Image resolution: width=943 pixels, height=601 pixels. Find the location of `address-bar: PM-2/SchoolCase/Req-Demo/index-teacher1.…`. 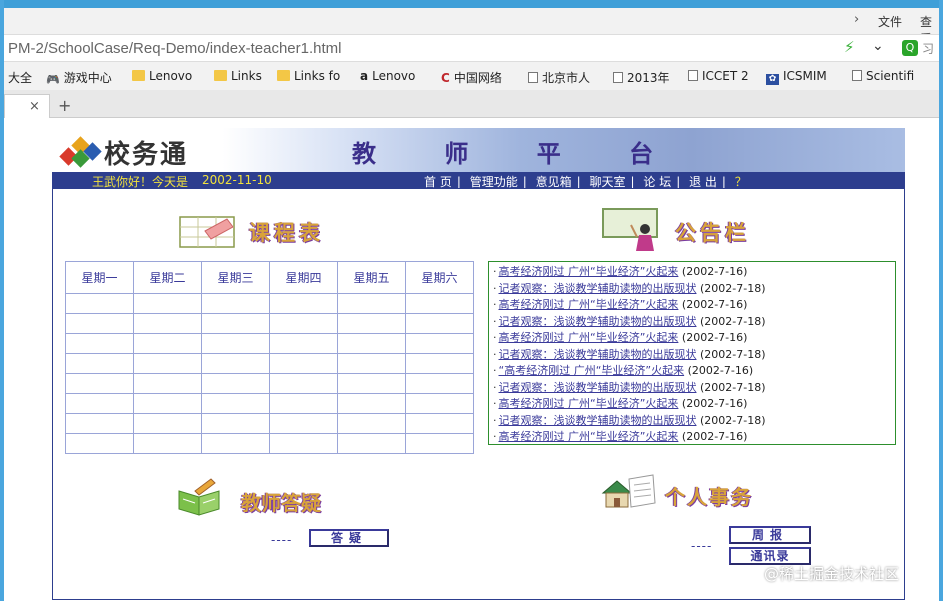

address-bar: PM-2/SchoolCase/Req-Demo/index-teacher1.… is located at coordinates (471, 48).